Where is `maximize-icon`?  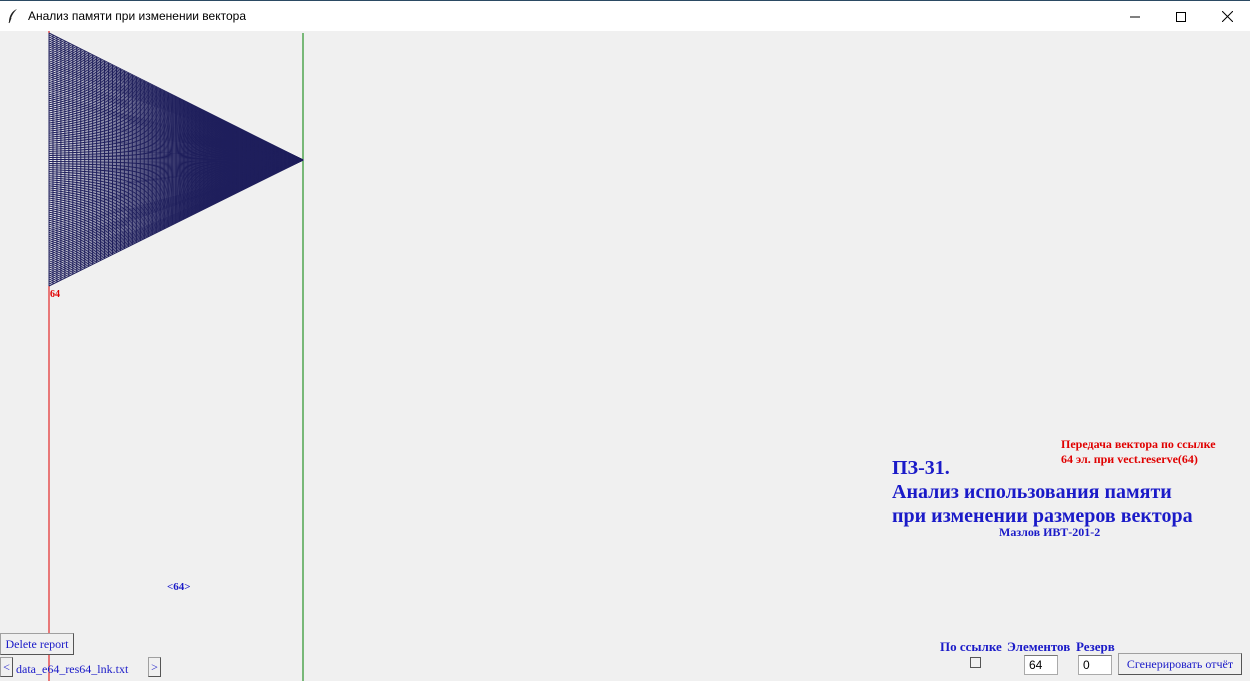
maximize-icon is located at coordinates (1181, 16).